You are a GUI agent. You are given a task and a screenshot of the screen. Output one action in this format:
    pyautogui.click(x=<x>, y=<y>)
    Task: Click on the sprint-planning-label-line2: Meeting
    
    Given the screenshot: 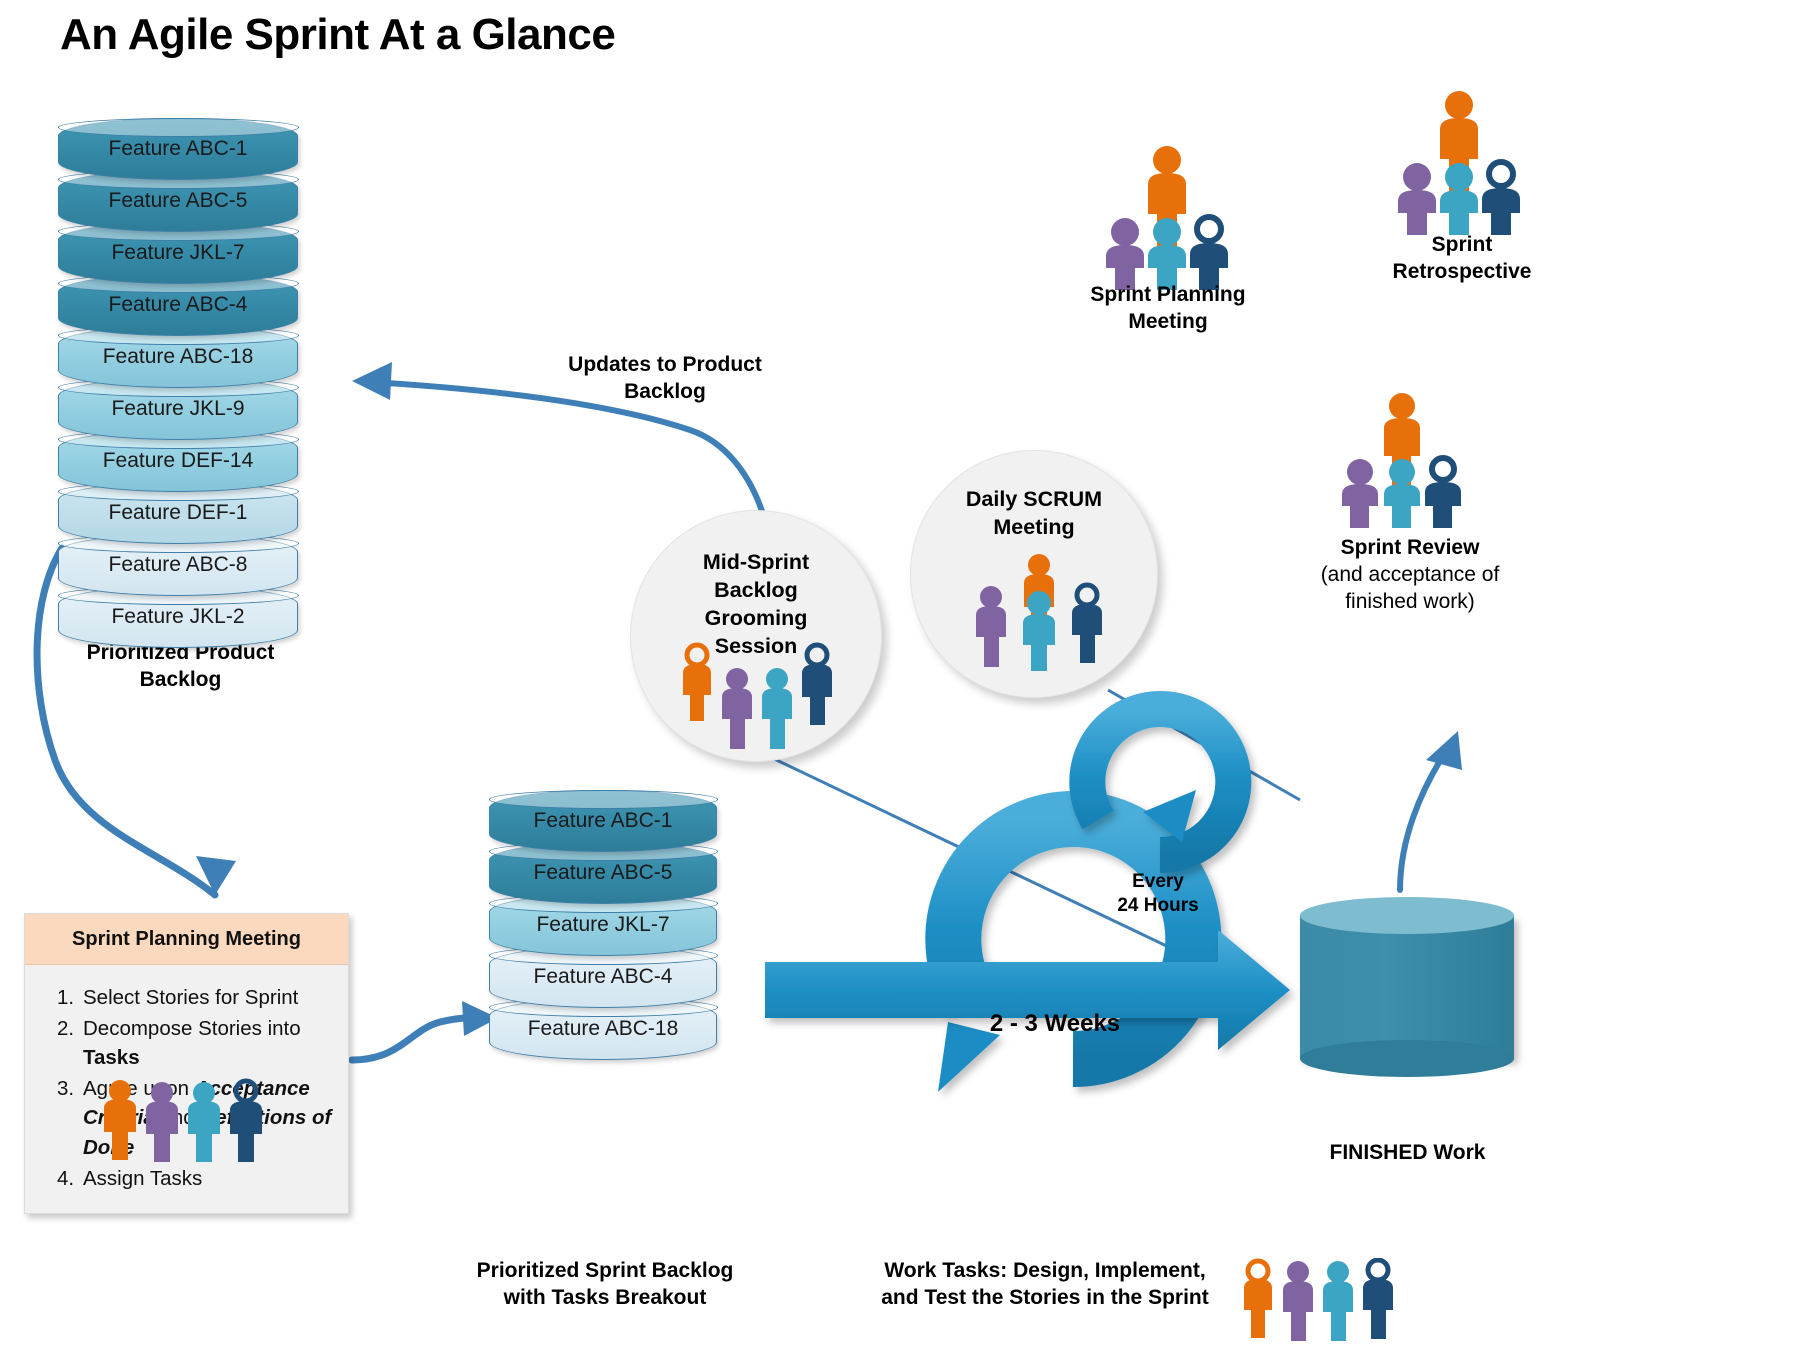 What is the action you would take?
    pyautogui.click(x=1168, y=321)
    